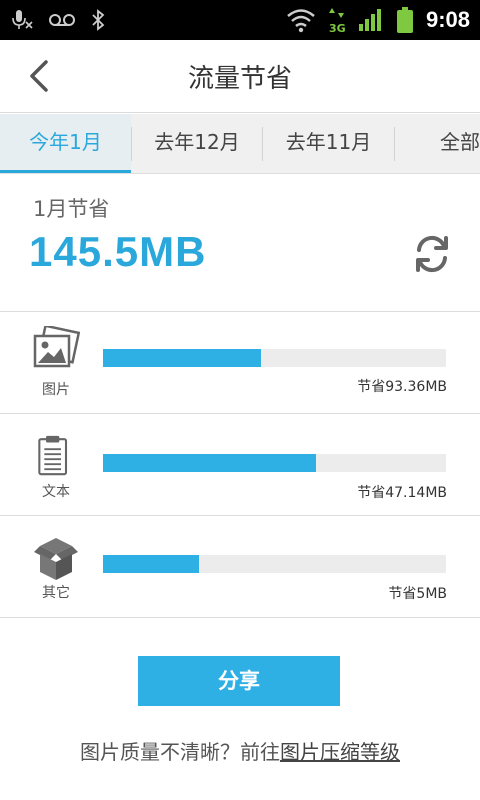  What do you see at coordinates (239, 681) in the screenshot?
I see `share-button: 分享` at bounding box center [239, 681].